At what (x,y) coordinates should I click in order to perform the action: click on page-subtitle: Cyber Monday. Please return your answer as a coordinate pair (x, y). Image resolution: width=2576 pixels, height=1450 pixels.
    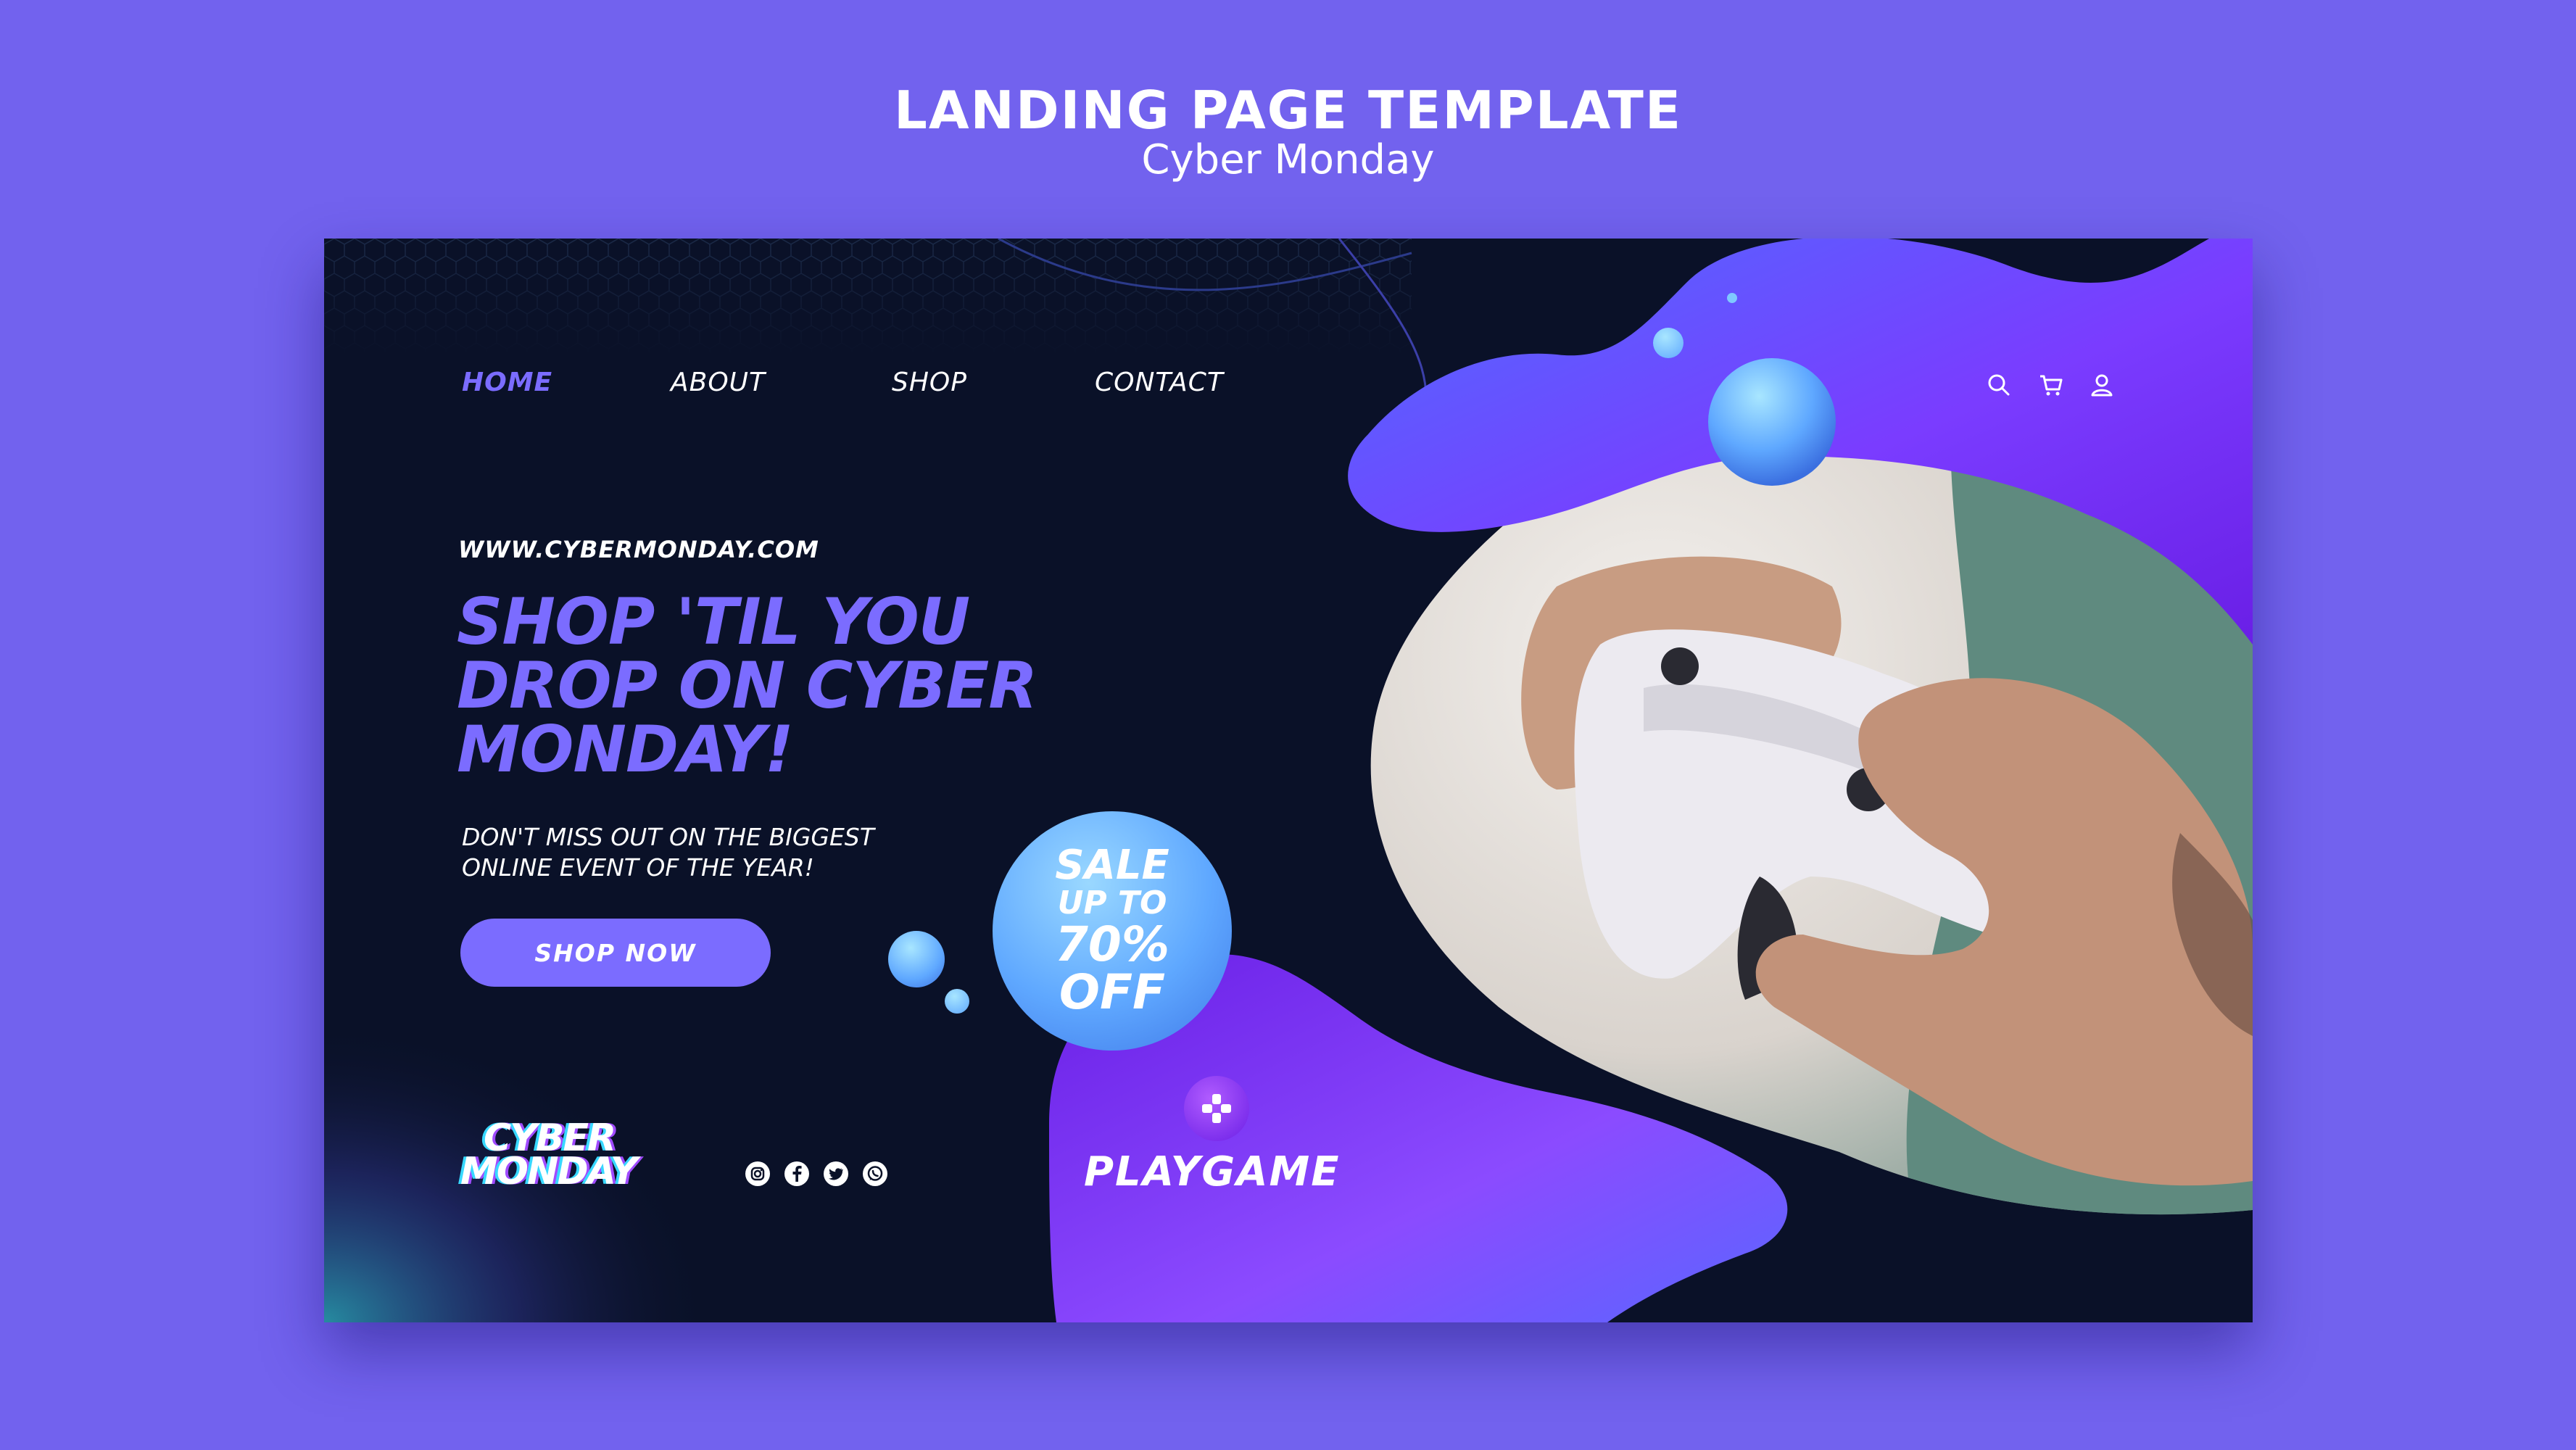
    Looking at the image, I should click on (1288, 160).